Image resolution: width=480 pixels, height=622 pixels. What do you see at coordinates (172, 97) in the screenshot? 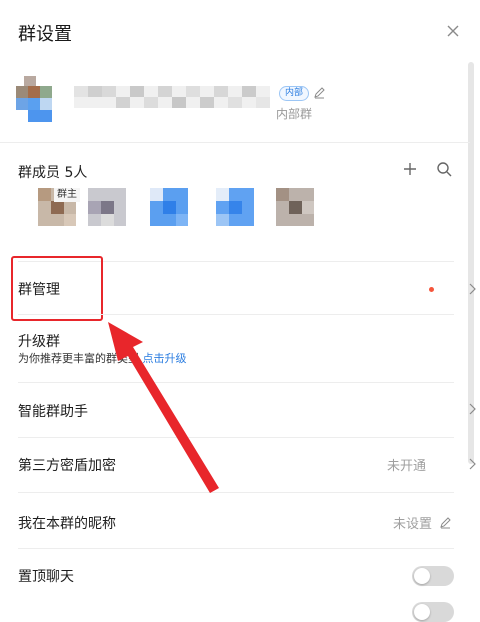
I see `group-name-blurred` at bounding box center [172, 97].